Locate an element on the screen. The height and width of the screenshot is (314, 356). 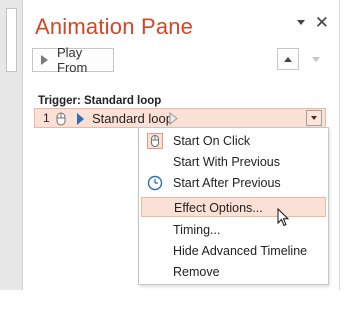
mouse-pointer-icon is located at coordinates (283, 217).